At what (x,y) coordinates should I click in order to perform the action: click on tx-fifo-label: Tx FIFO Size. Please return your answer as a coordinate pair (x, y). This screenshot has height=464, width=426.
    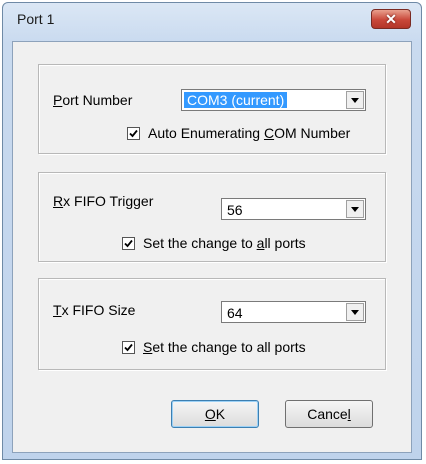
    Looking at the image, I should click on (94, 310).